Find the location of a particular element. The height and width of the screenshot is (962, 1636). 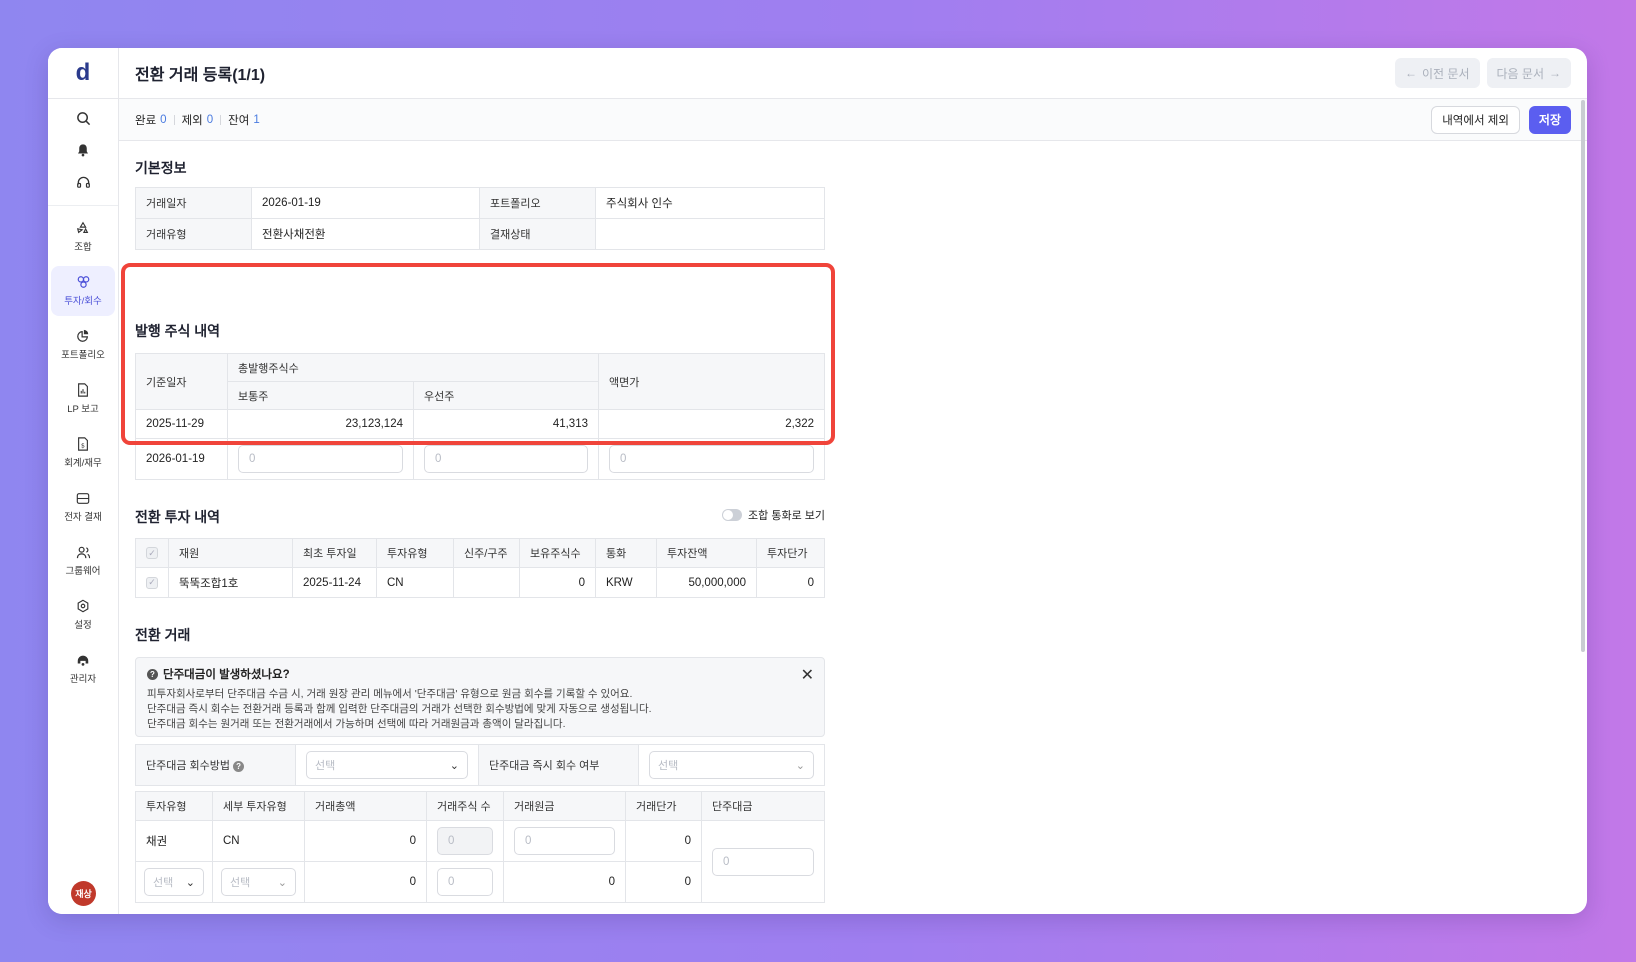

sidebar-item-label: 그룹웨어 is located at coordinates (83, 571).